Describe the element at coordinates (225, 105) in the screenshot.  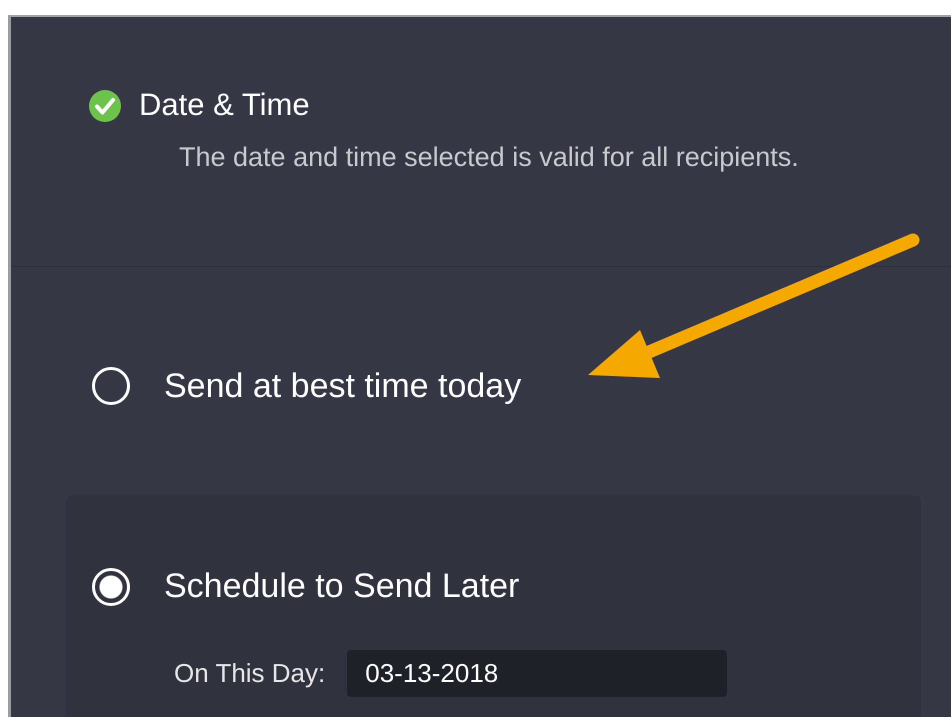
I see `section-title: Date & Time` at that location.